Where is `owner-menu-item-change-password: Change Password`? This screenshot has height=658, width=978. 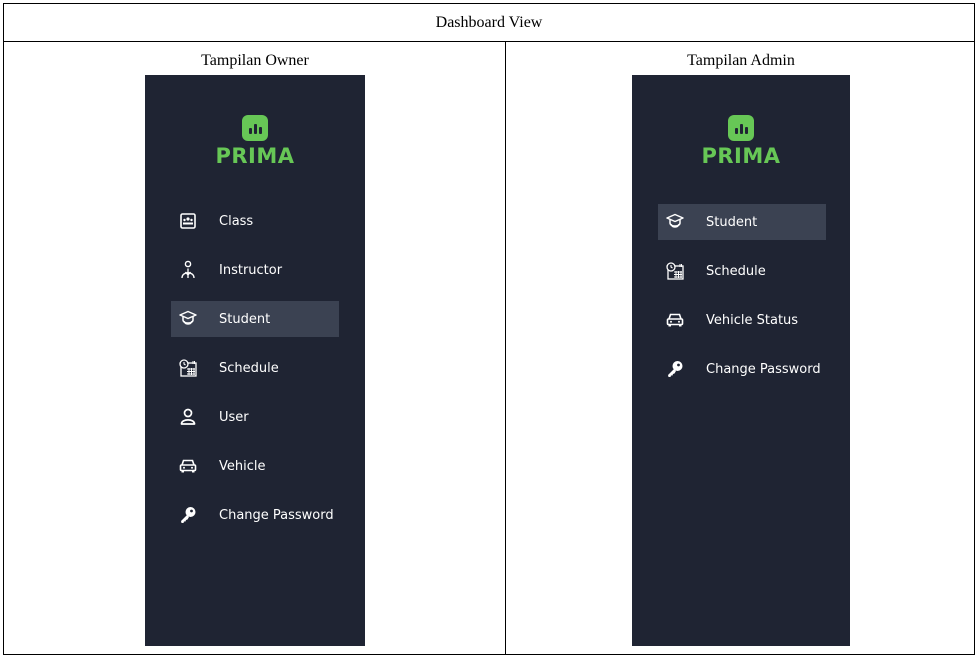
owner-menu-item-change-password: Change Password is located at coordinates (255, 515).